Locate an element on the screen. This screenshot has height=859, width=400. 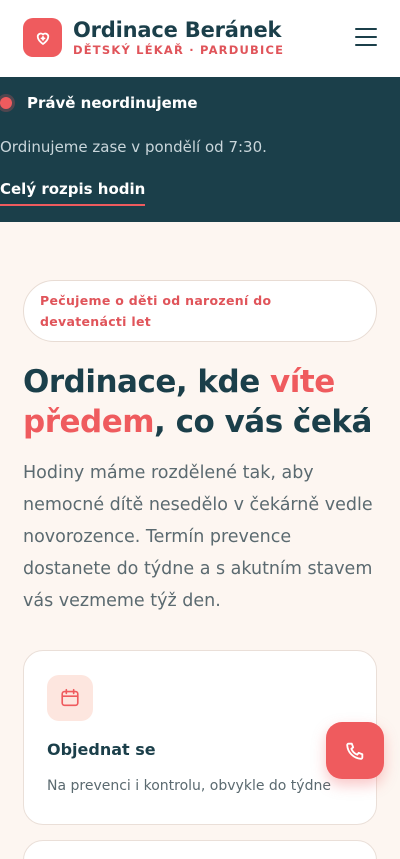
next-card is located at coordinates (200, 849).